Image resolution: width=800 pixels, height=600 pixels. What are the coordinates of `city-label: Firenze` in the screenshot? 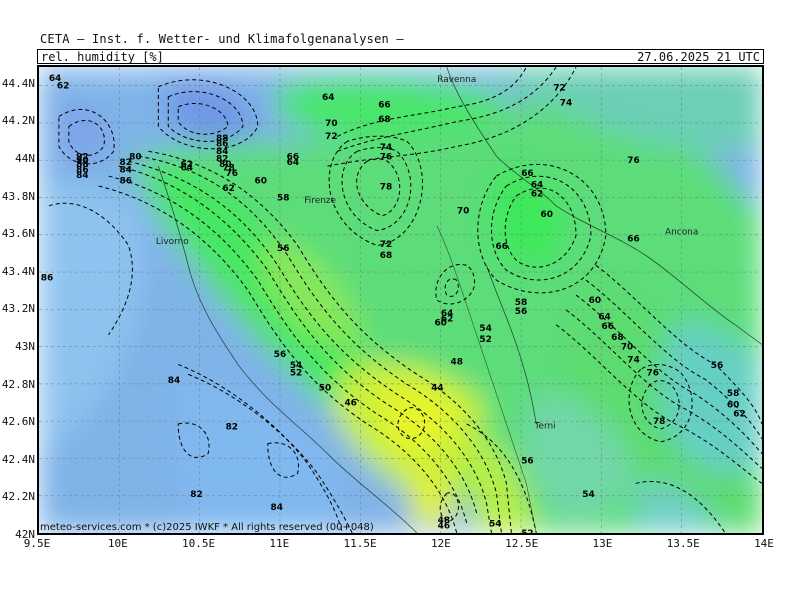 It's located at (320, 201).